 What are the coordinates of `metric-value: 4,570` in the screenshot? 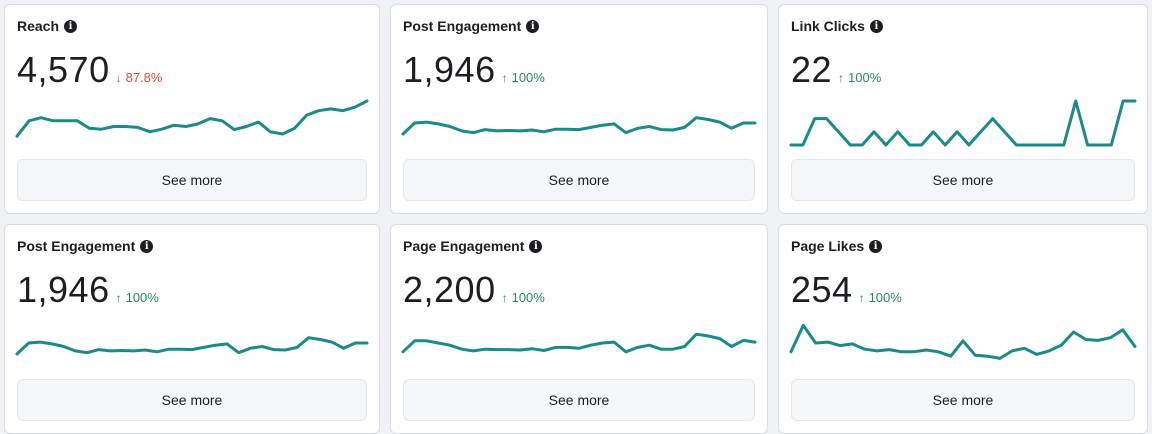 It's located at (63, 69).